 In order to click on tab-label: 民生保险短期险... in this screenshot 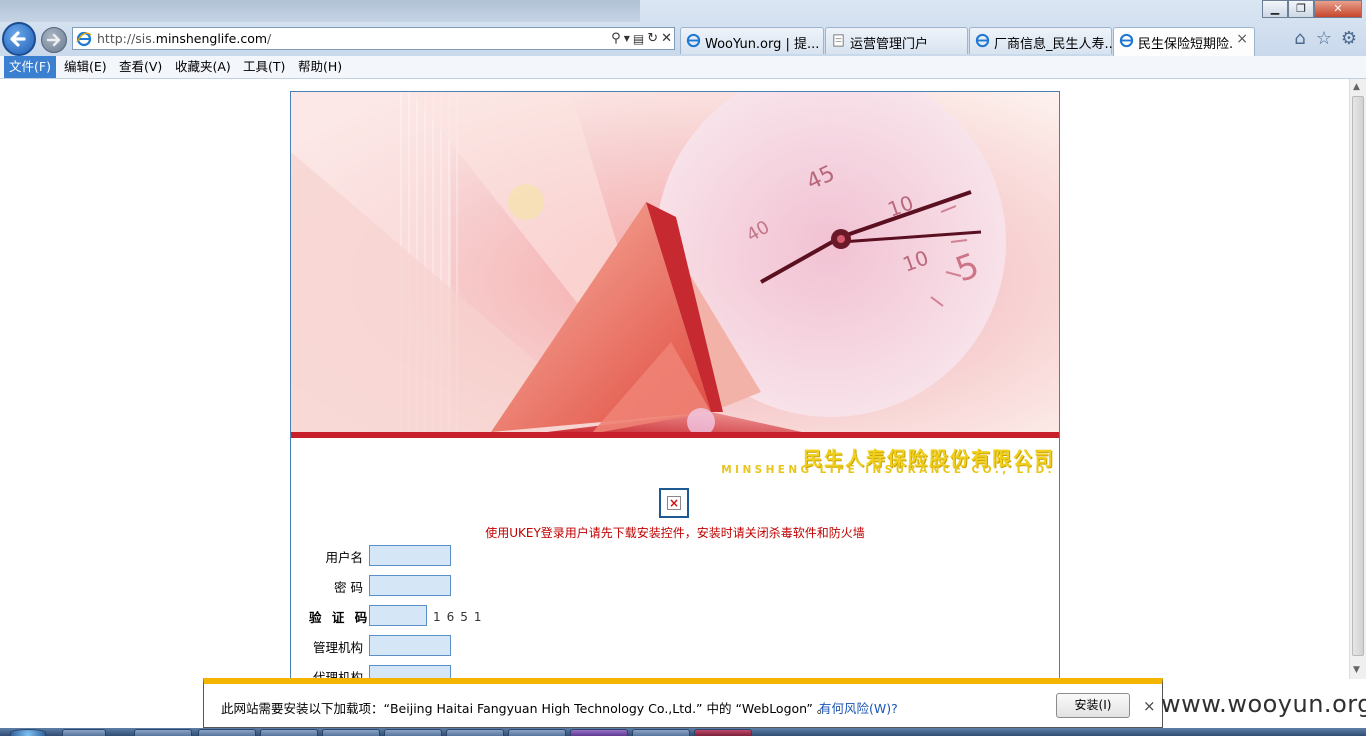, I will do `click(1186, 44)`.